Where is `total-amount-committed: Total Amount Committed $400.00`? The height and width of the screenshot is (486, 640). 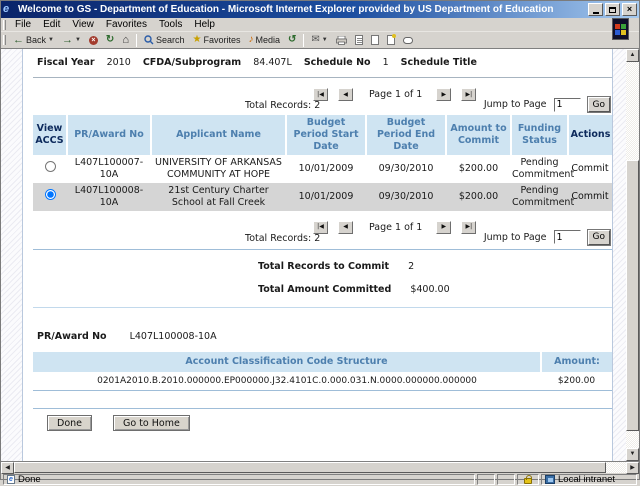 total-amount-committed: Total Amount Committed $400.00 is located at coordinates (435, 289).